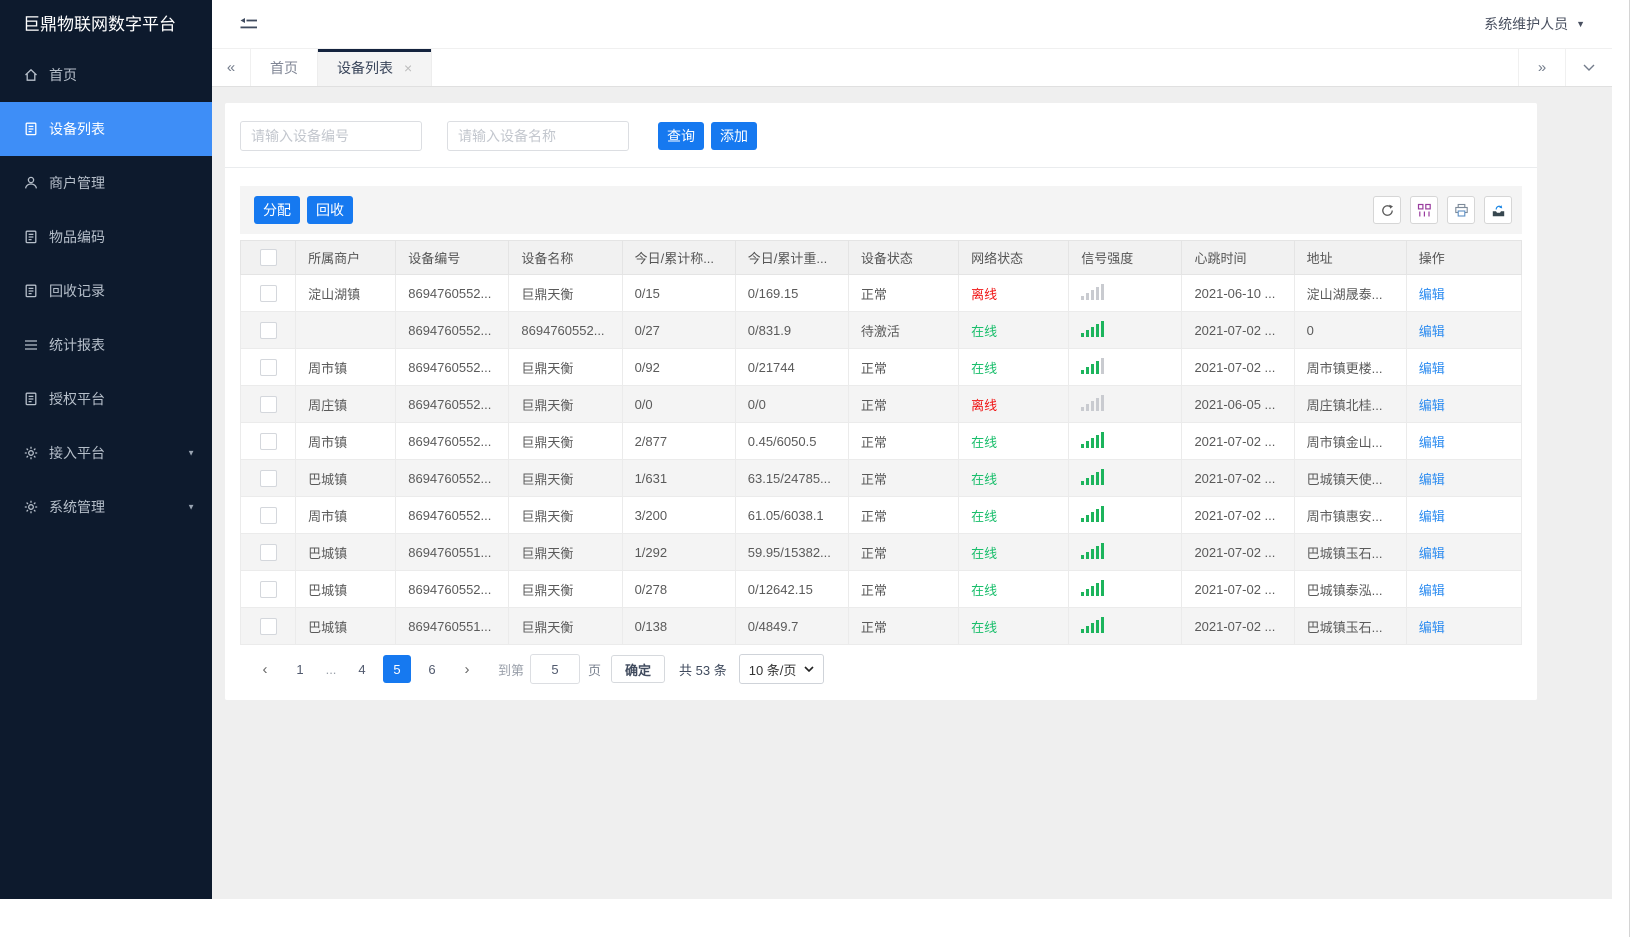  Describe the element at coordinates (362, 669) in the screenshot. I see `page-button-4: 4` at that location.